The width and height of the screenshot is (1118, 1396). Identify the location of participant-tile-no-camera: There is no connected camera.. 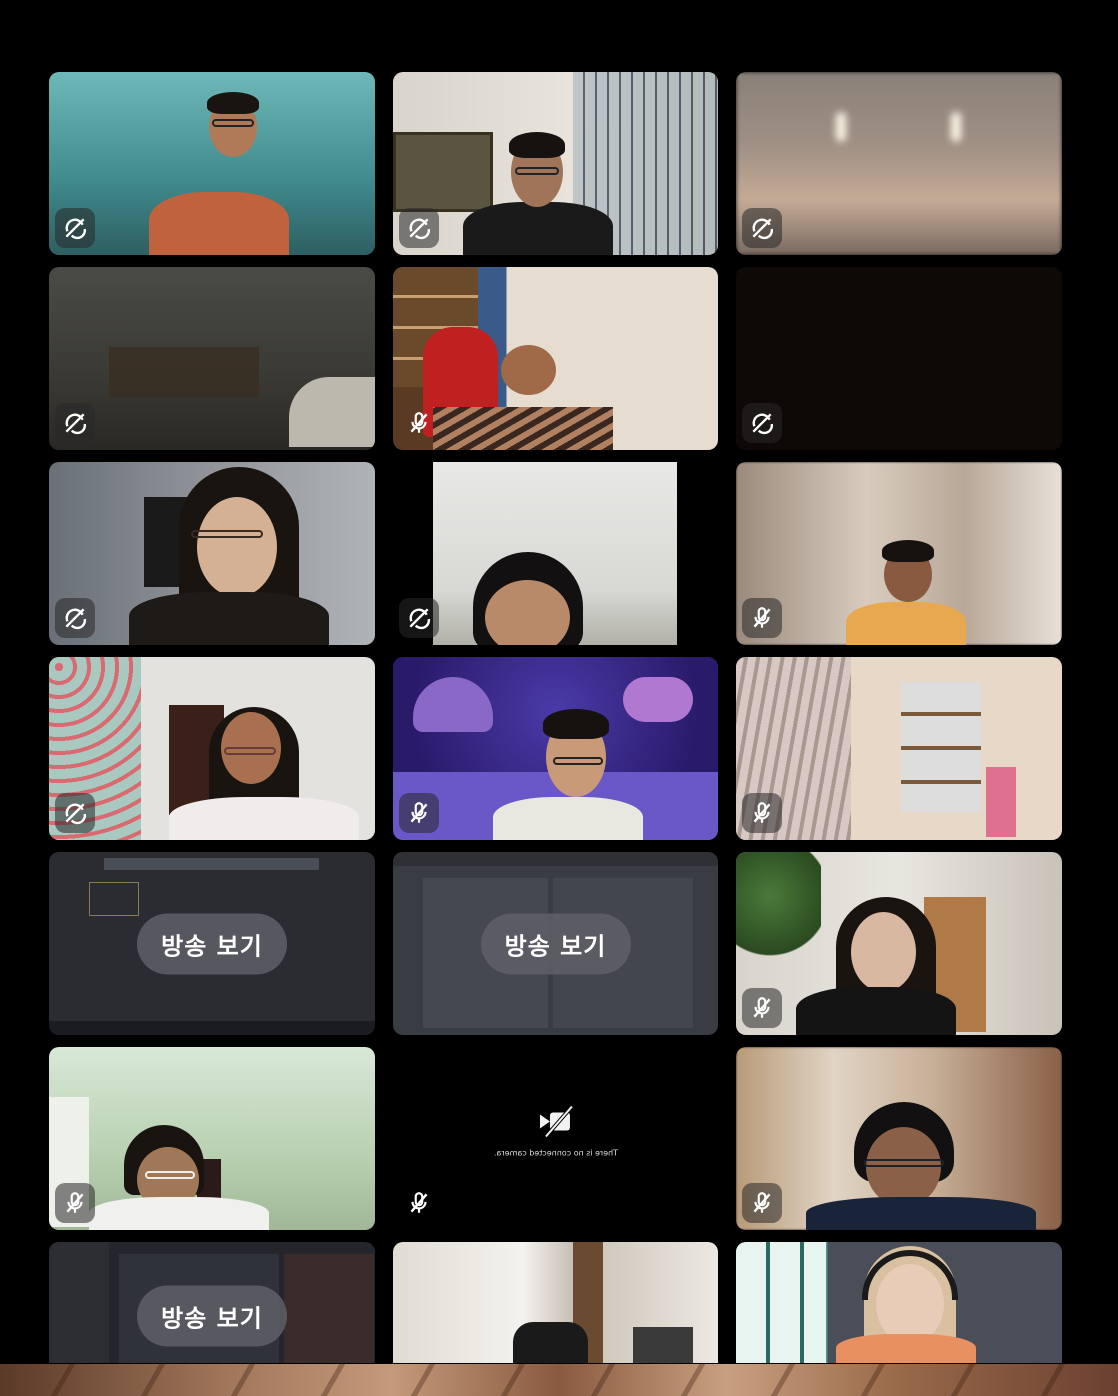
(555, 1138).